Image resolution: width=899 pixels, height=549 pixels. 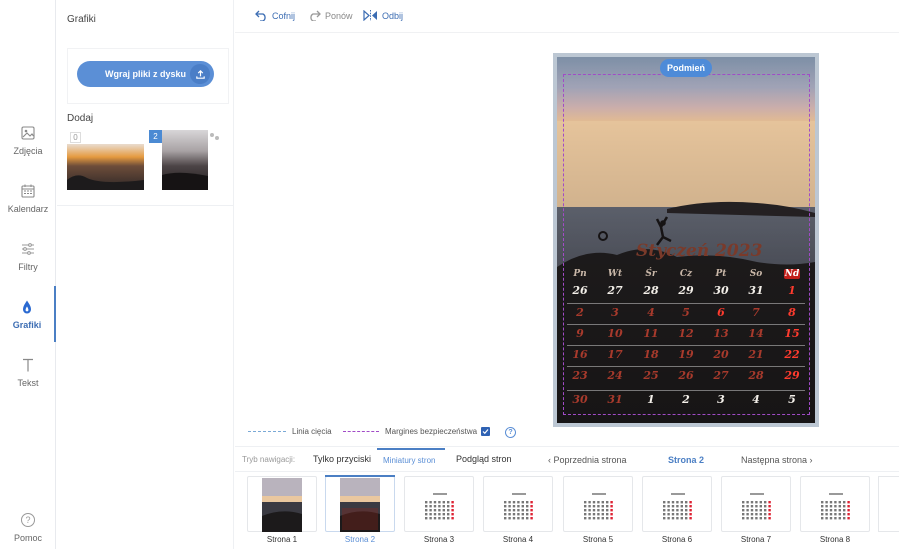 What do you see at coordinates (510, 432) in the screenshot?
I see `help-icon: ?` at bounding box center [510, 432].